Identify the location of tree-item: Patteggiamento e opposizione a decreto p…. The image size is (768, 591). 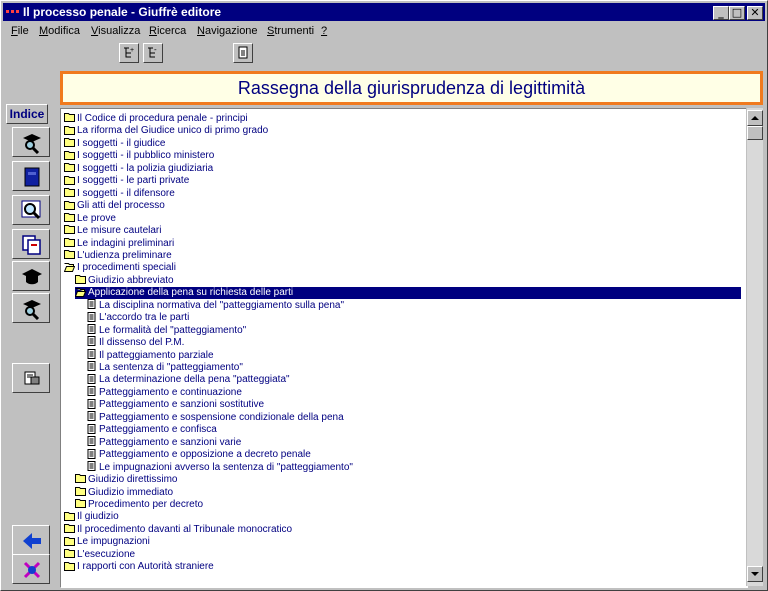
(198, 454).